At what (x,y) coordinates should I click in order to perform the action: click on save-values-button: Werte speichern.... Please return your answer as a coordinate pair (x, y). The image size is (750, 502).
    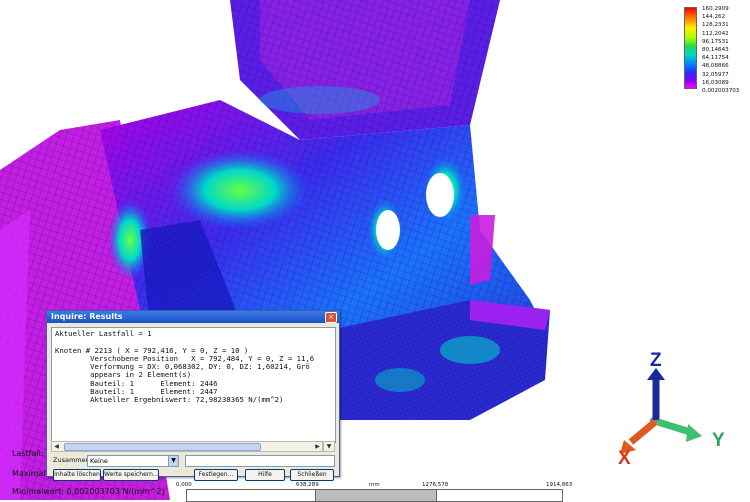
    Looking at the image, I should click on (131, 475).